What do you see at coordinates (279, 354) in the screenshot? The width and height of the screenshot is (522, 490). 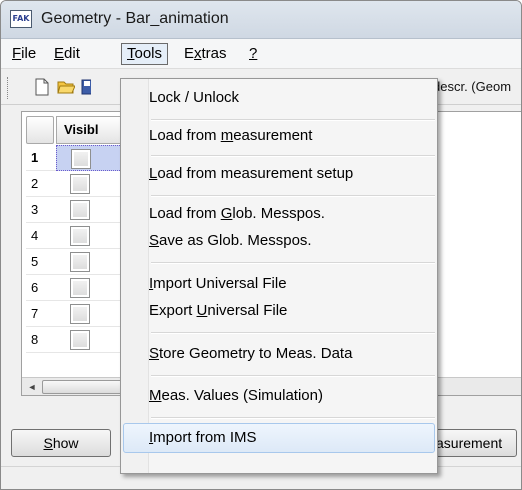 I see `menu-item-store-geometry: Store Geometry to Meas. Data` at bounding box center [279, 354].